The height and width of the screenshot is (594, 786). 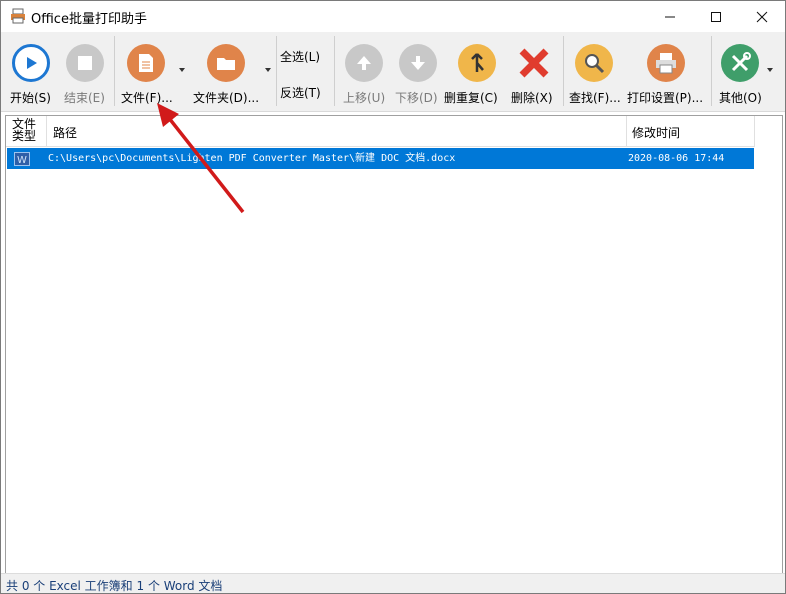 I want to click on arrow-down-icon, so click(x=418, y=63).